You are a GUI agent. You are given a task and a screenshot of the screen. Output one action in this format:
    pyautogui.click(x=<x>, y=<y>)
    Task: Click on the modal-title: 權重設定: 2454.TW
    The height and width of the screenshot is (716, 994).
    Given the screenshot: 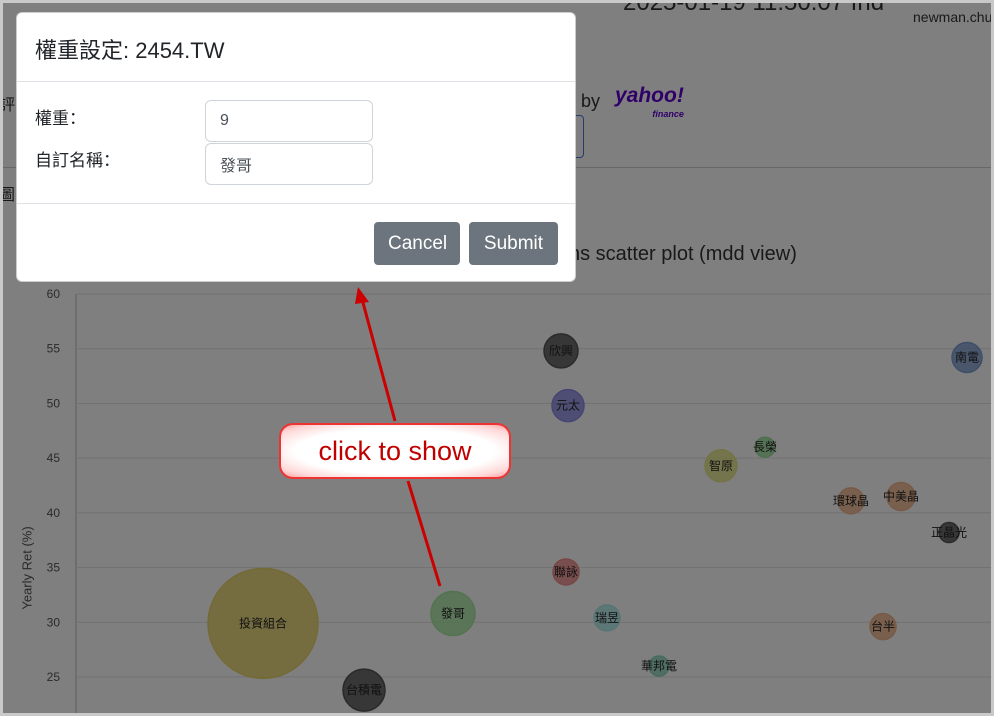 What is the action you would take?
    pyautogui.click(x=130, y=50)
    